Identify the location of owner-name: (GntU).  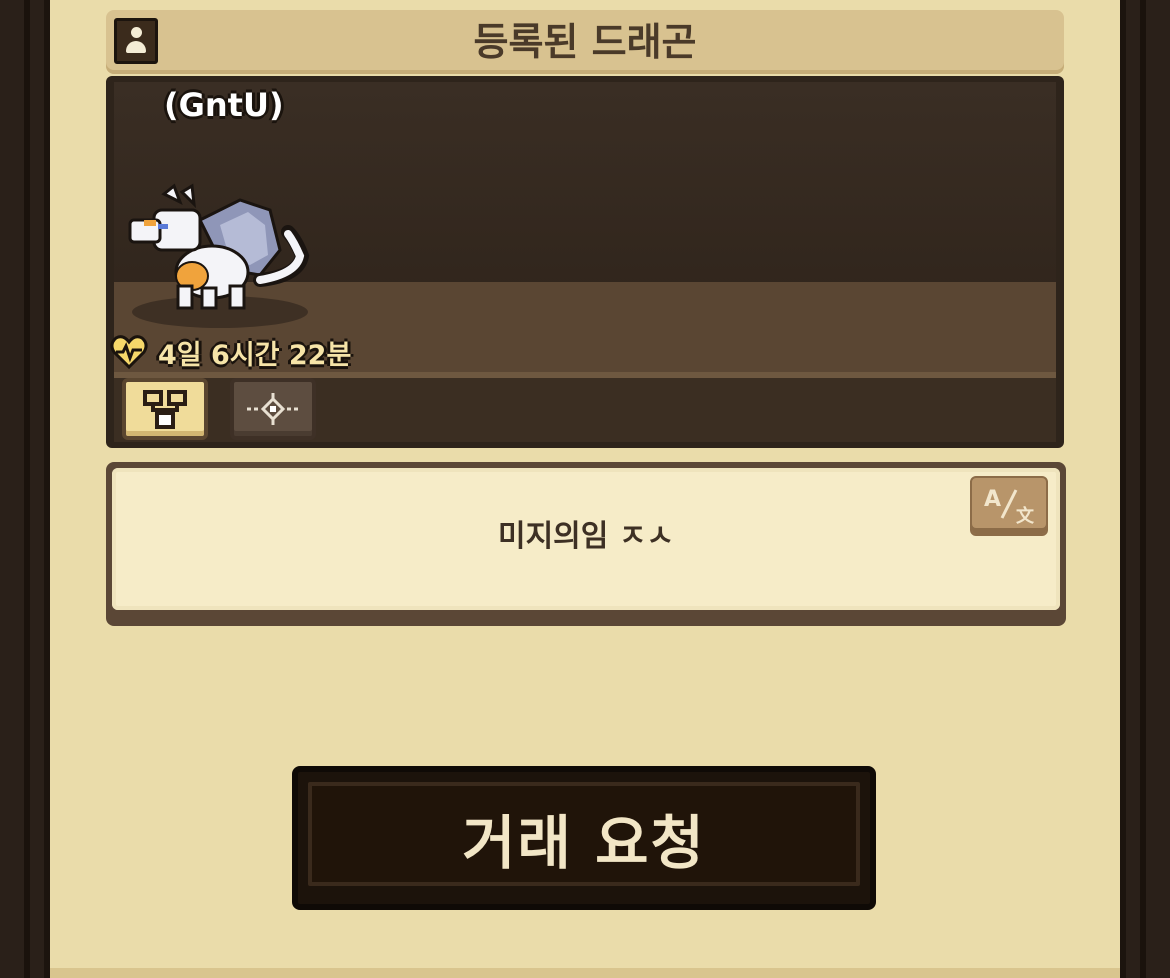
(224, 105).